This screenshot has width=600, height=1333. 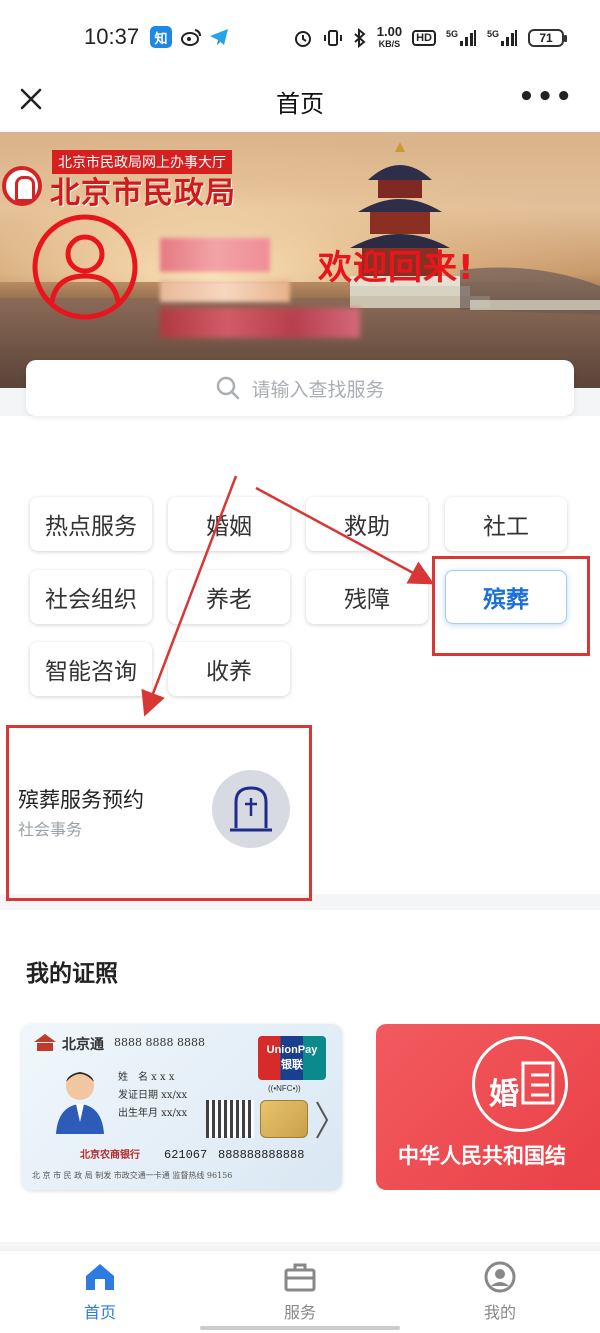 What do you see at coordinates (230, 1119) in the screenshot?
I see `qr-code` at bounding box center [230, 1119].